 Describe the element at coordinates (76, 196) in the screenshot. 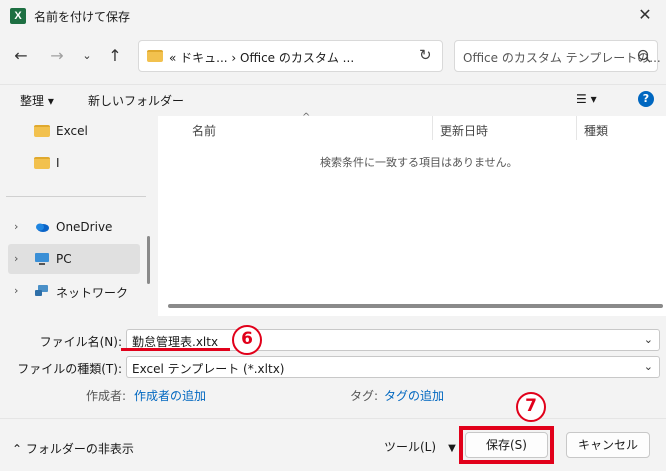

I see `sidebar-divider` at that location.